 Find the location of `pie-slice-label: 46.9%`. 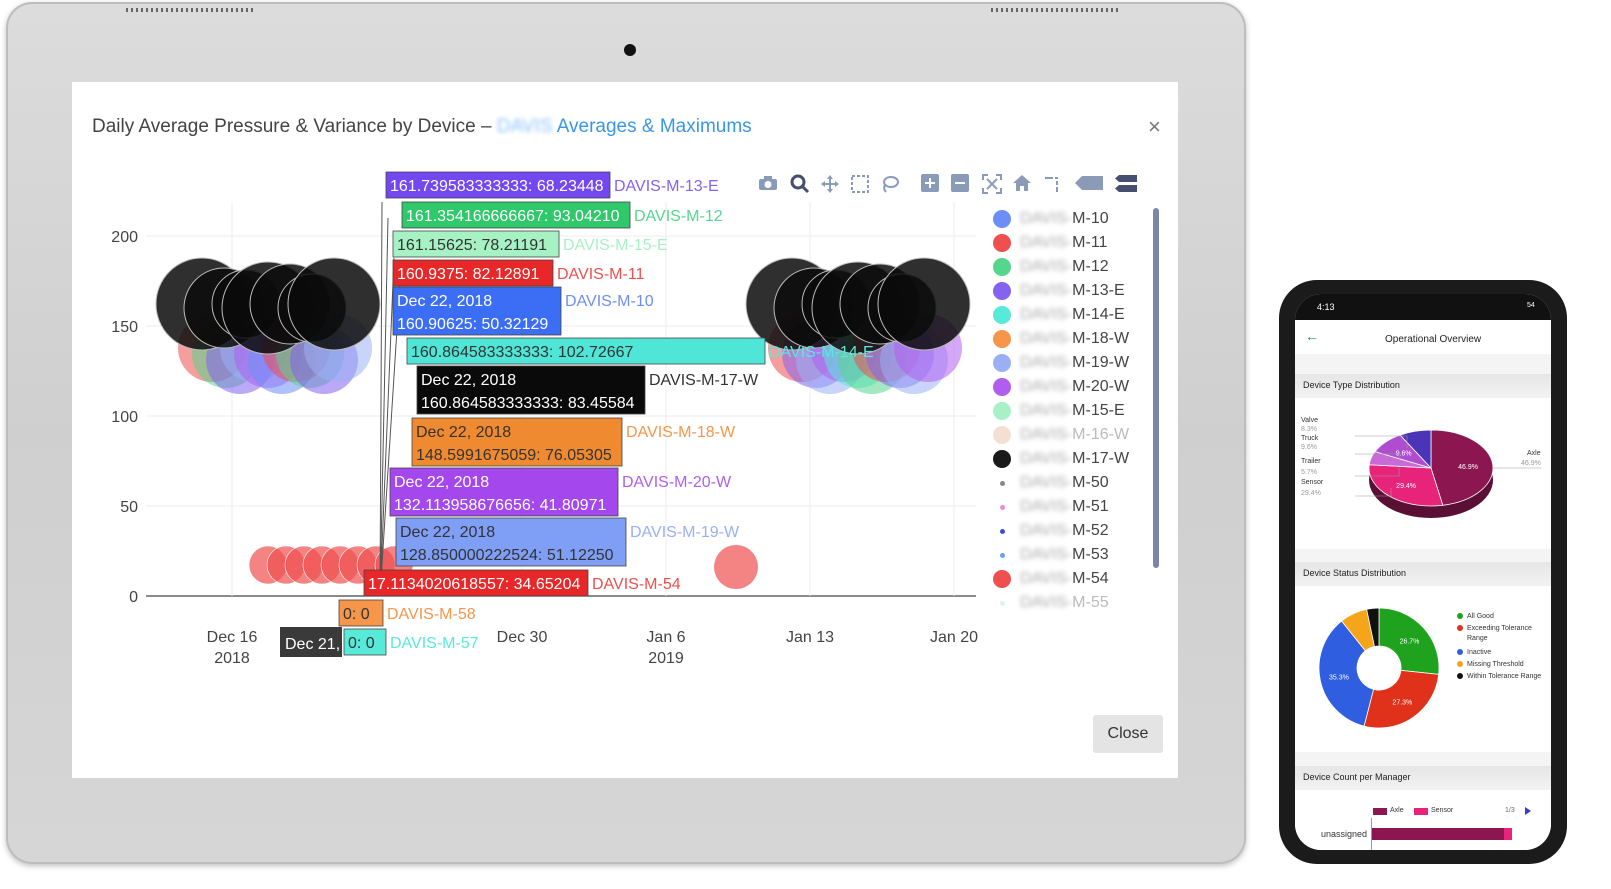

pie-slice-label: 46.9% is located at coordinates (1468, 467).